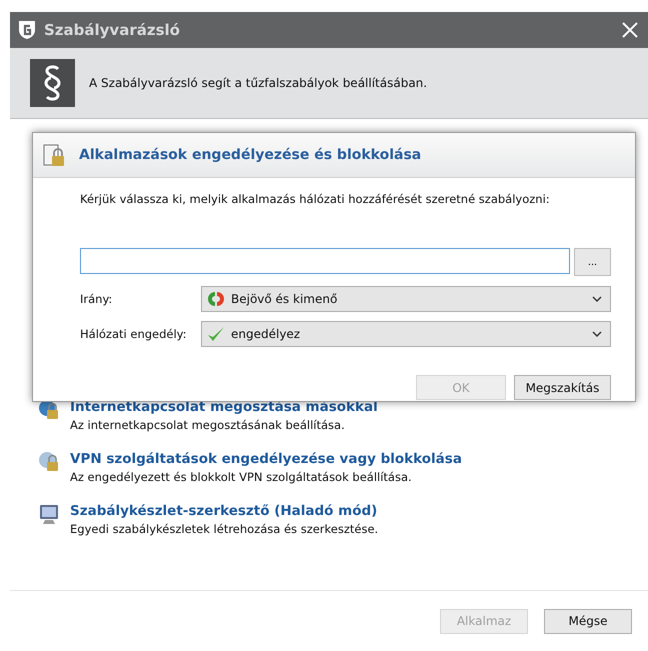  What do you see at coordinates (315, 199) in the screenshot?
I see `instruction-text: Kérjük válassza ki, melyik alkalmazás hálózati hozzáférését szeretné szabályozni:` at bounding box center [315, 199].